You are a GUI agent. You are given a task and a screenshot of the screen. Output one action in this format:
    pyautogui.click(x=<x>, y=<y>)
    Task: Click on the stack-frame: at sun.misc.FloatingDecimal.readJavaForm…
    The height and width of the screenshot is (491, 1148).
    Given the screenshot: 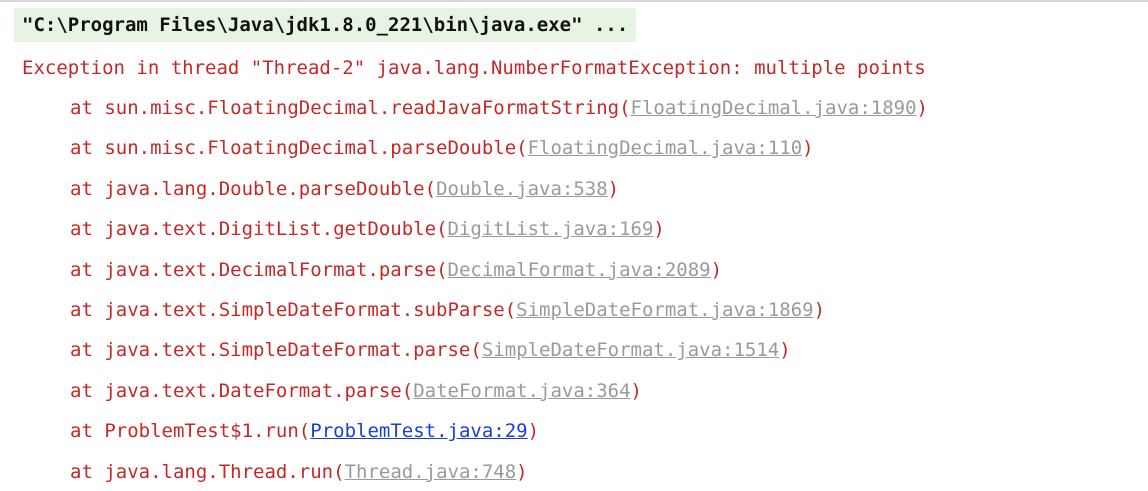 What is the action you would take?
    pyautogui.click(x=499, y=108)
    